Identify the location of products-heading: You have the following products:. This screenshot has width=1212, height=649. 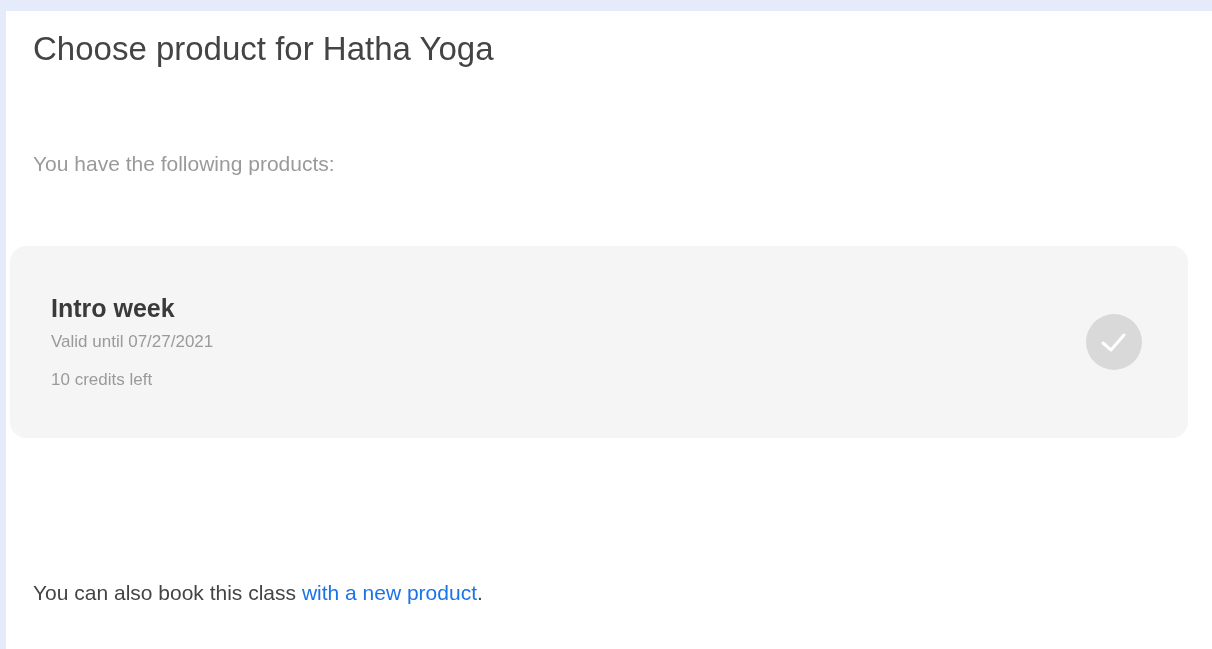
(184, 164).